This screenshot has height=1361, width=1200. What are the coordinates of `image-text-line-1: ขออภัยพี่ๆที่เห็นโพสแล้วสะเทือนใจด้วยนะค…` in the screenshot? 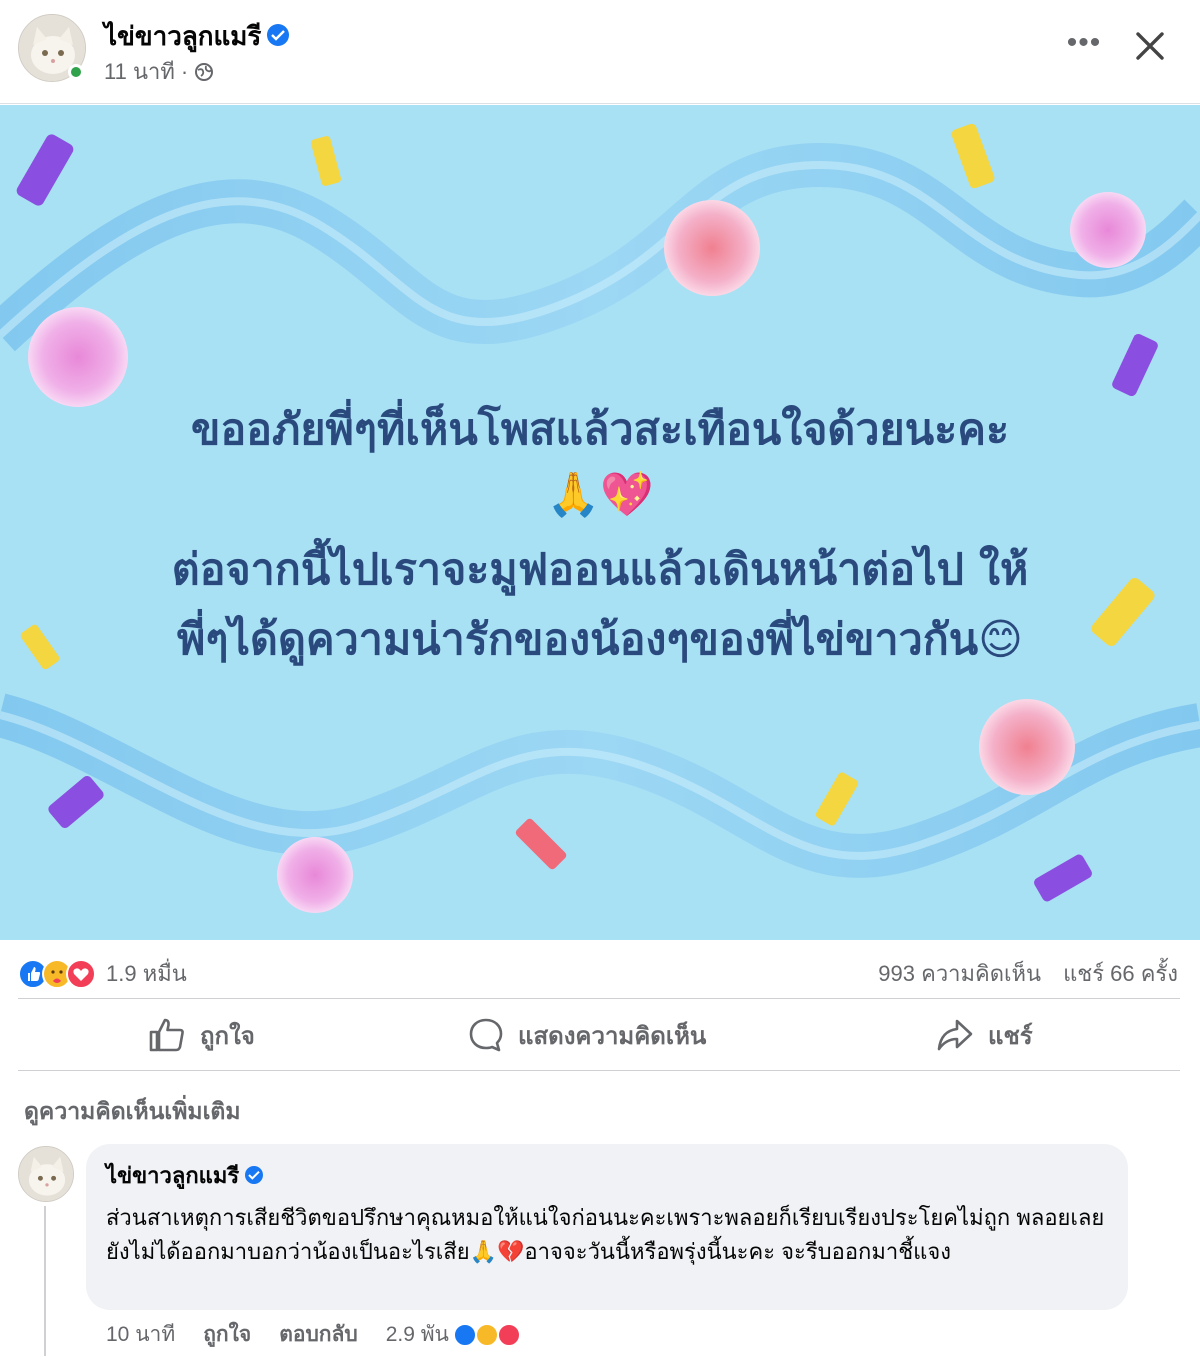 It's located at (600, 430).